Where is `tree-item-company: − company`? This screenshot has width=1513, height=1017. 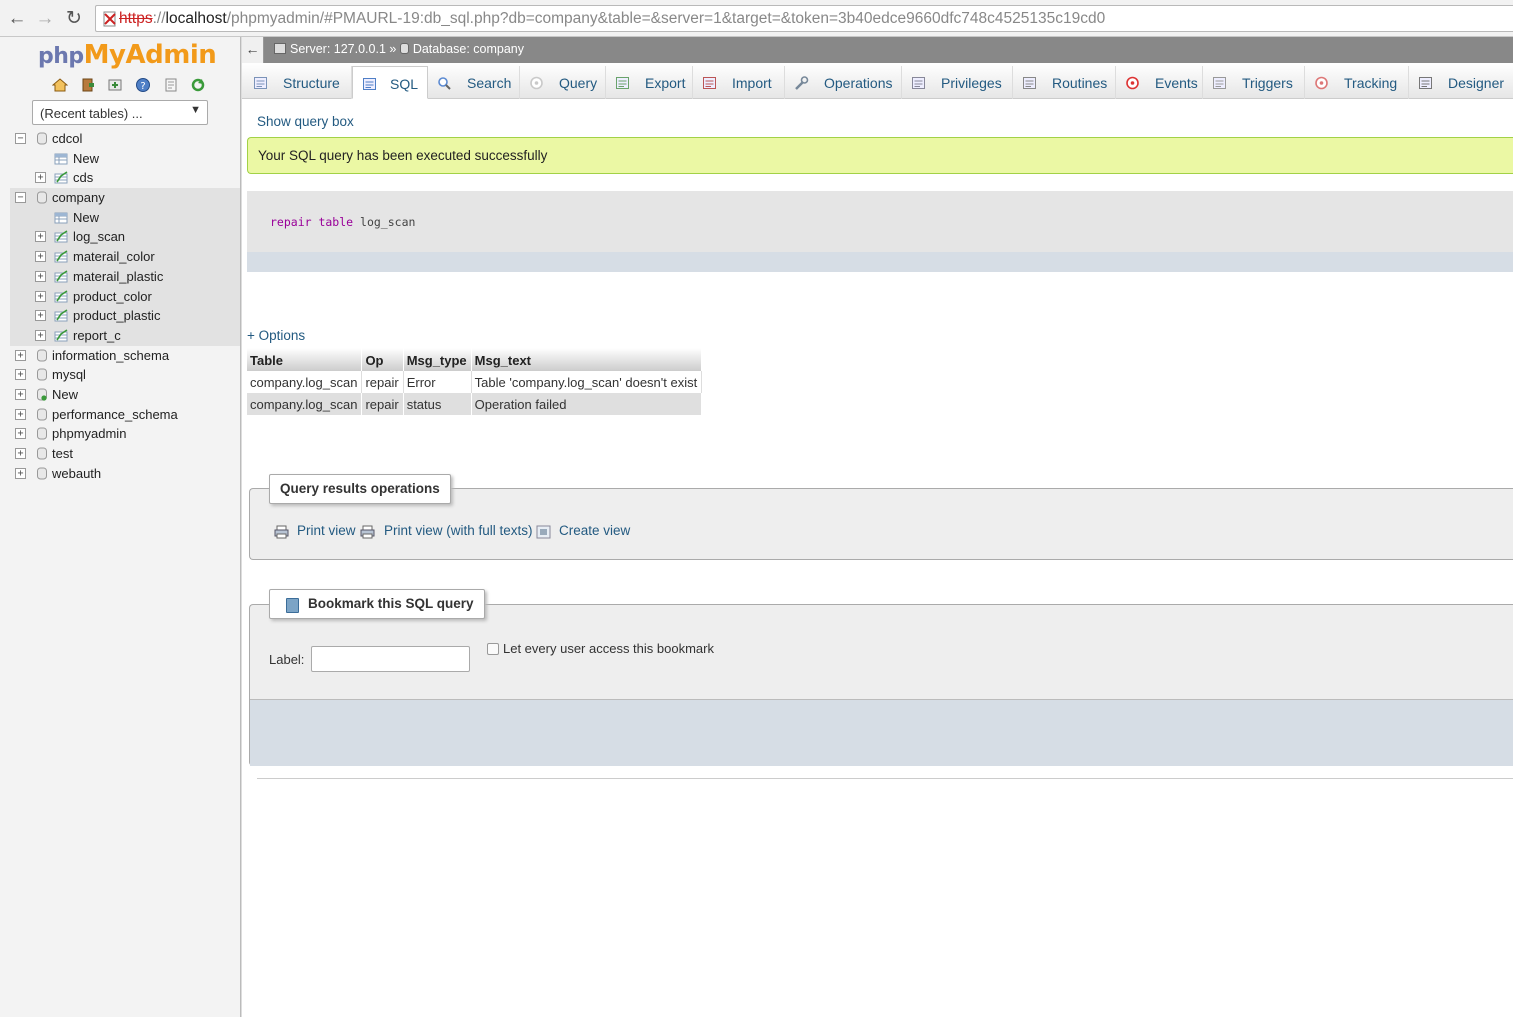 tree-item-company: − company is located at coordinates (125, 198).